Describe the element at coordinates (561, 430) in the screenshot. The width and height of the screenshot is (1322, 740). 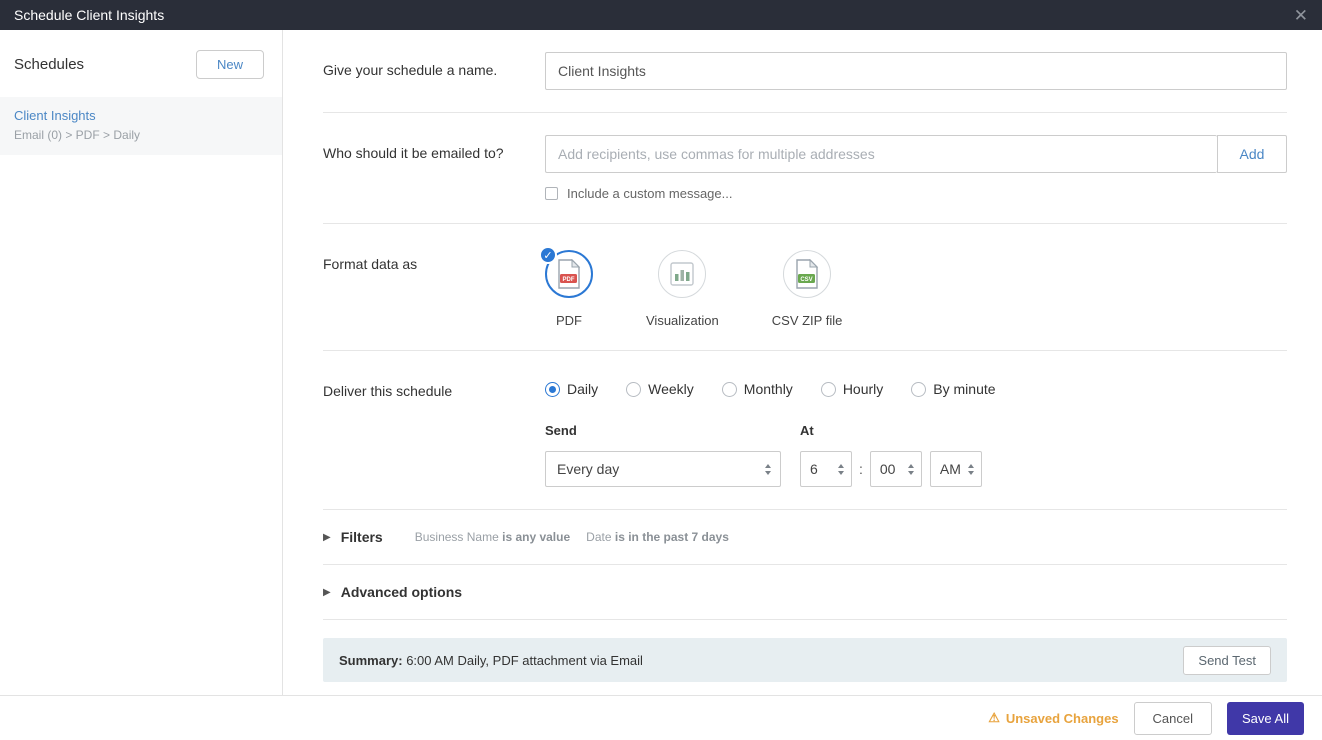
I see `send-label: Send` at that location.